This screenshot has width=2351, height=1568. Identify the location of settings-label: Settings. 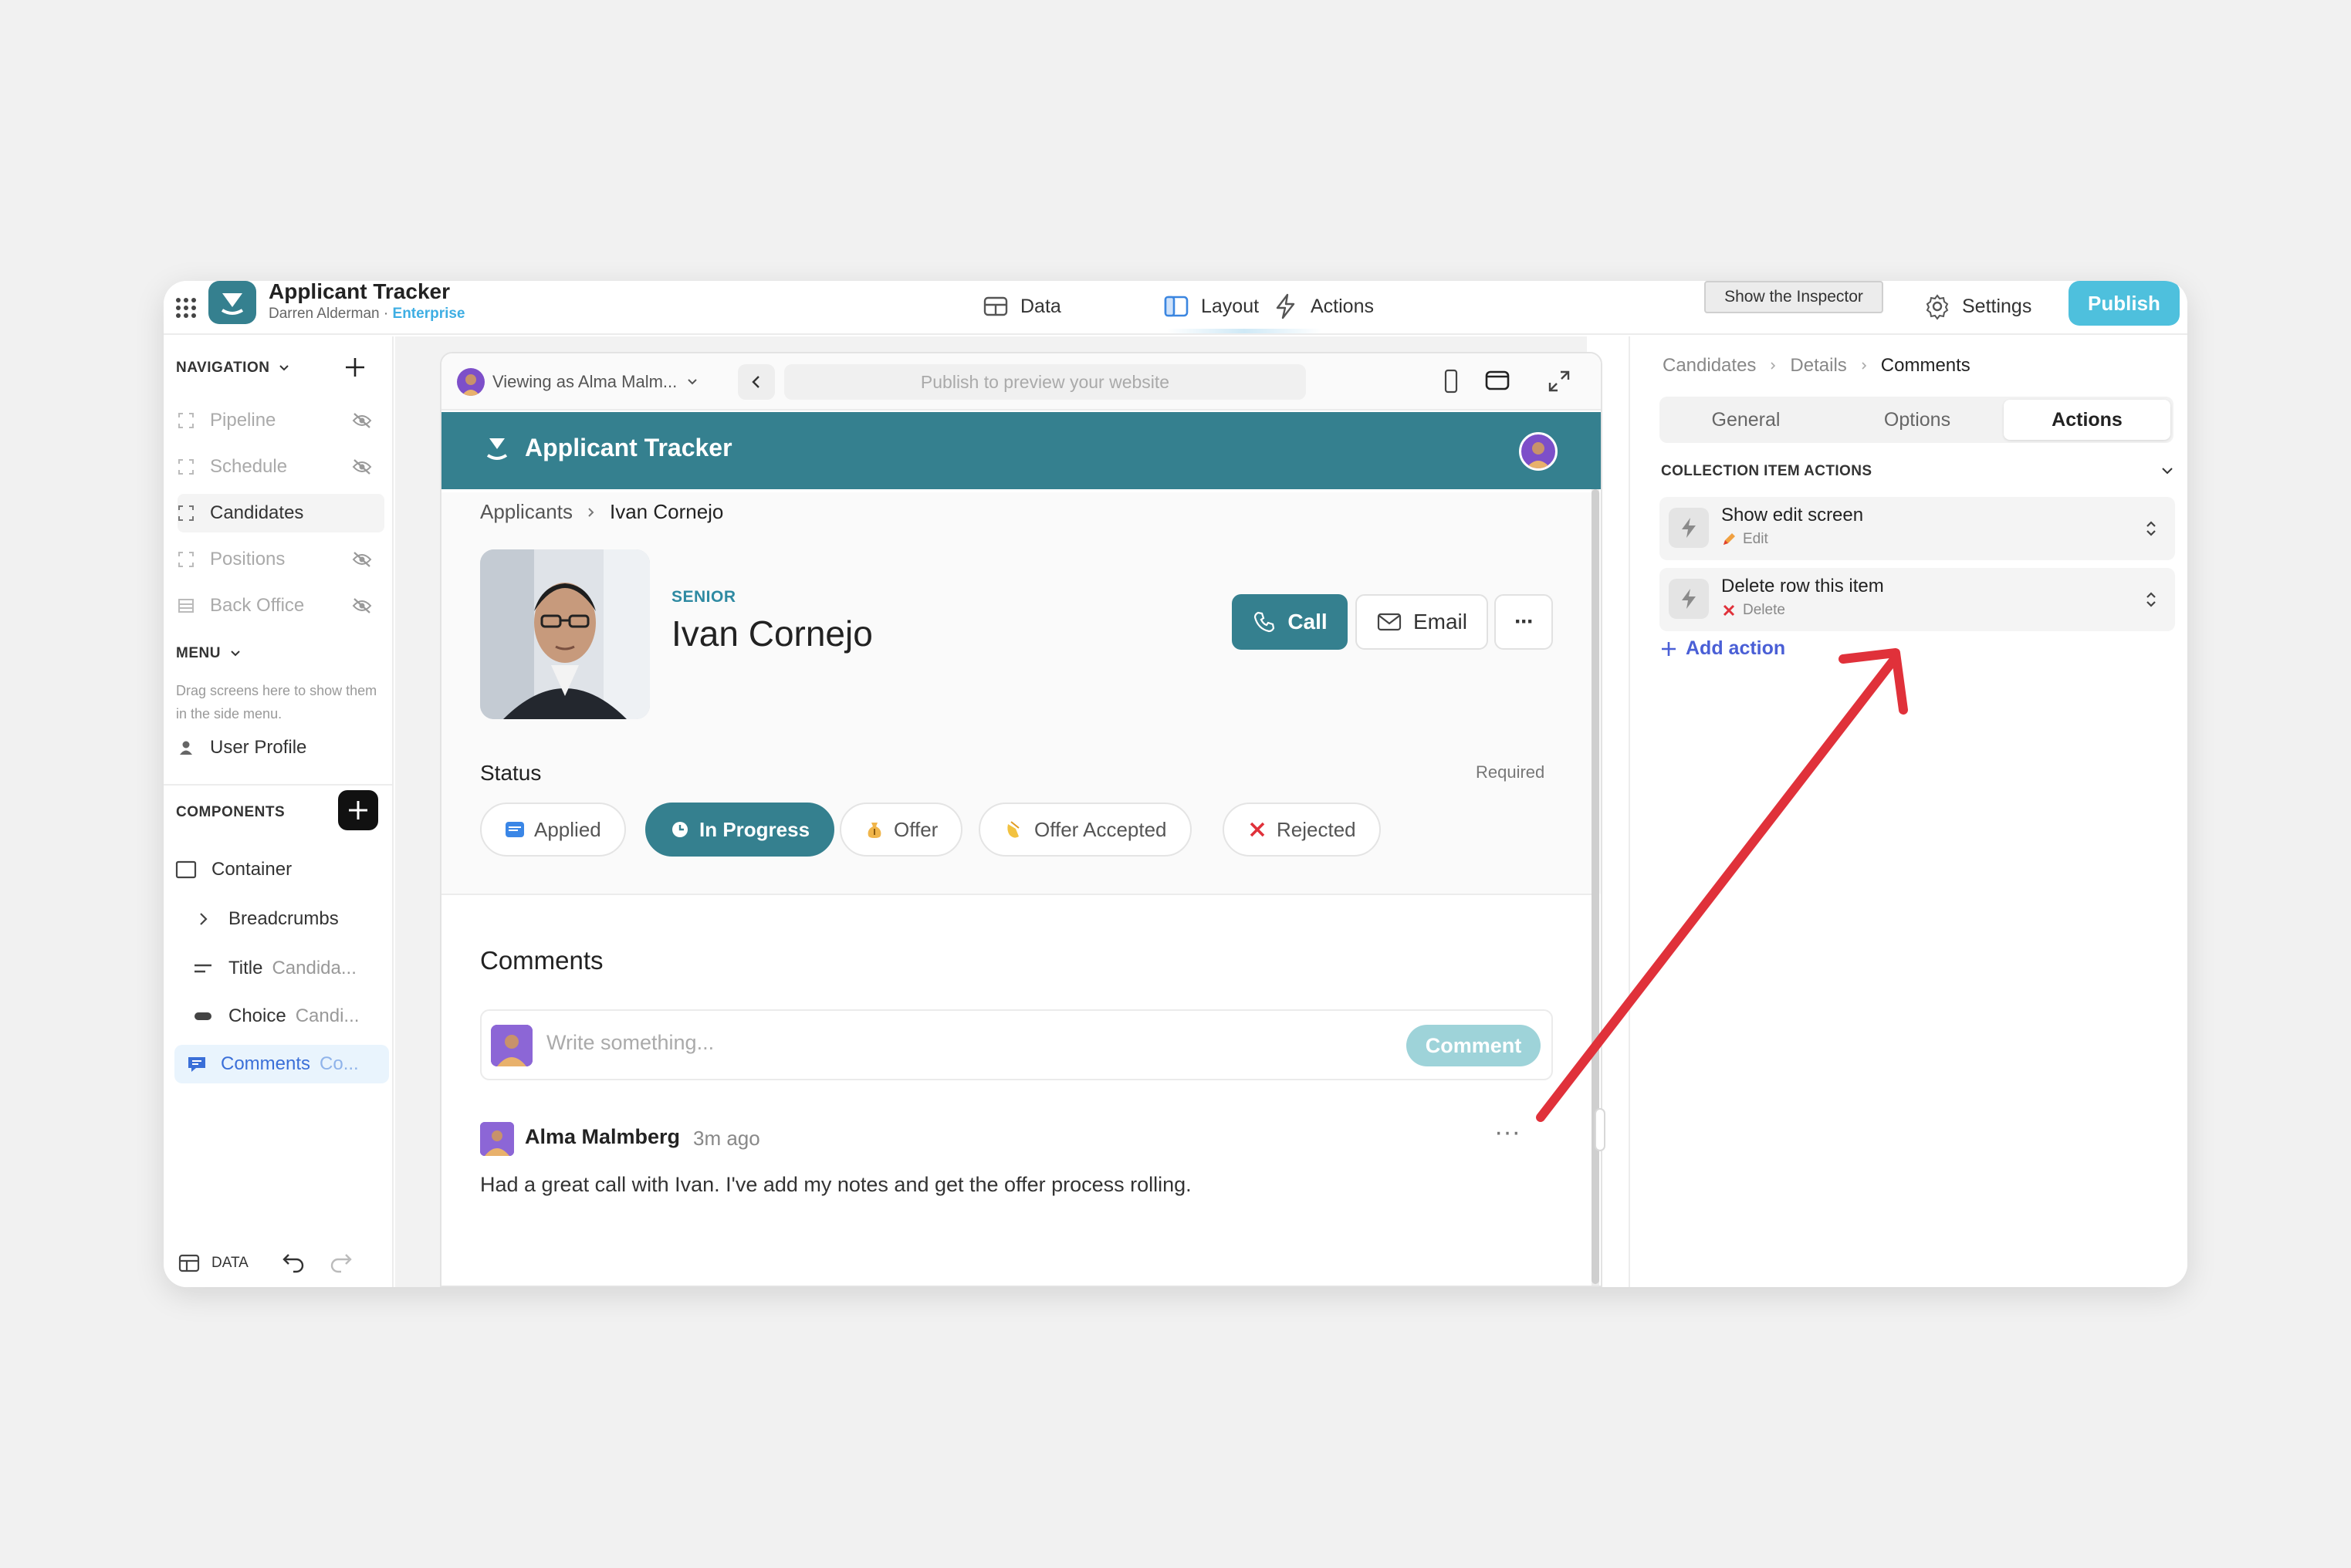
(1997, 306).